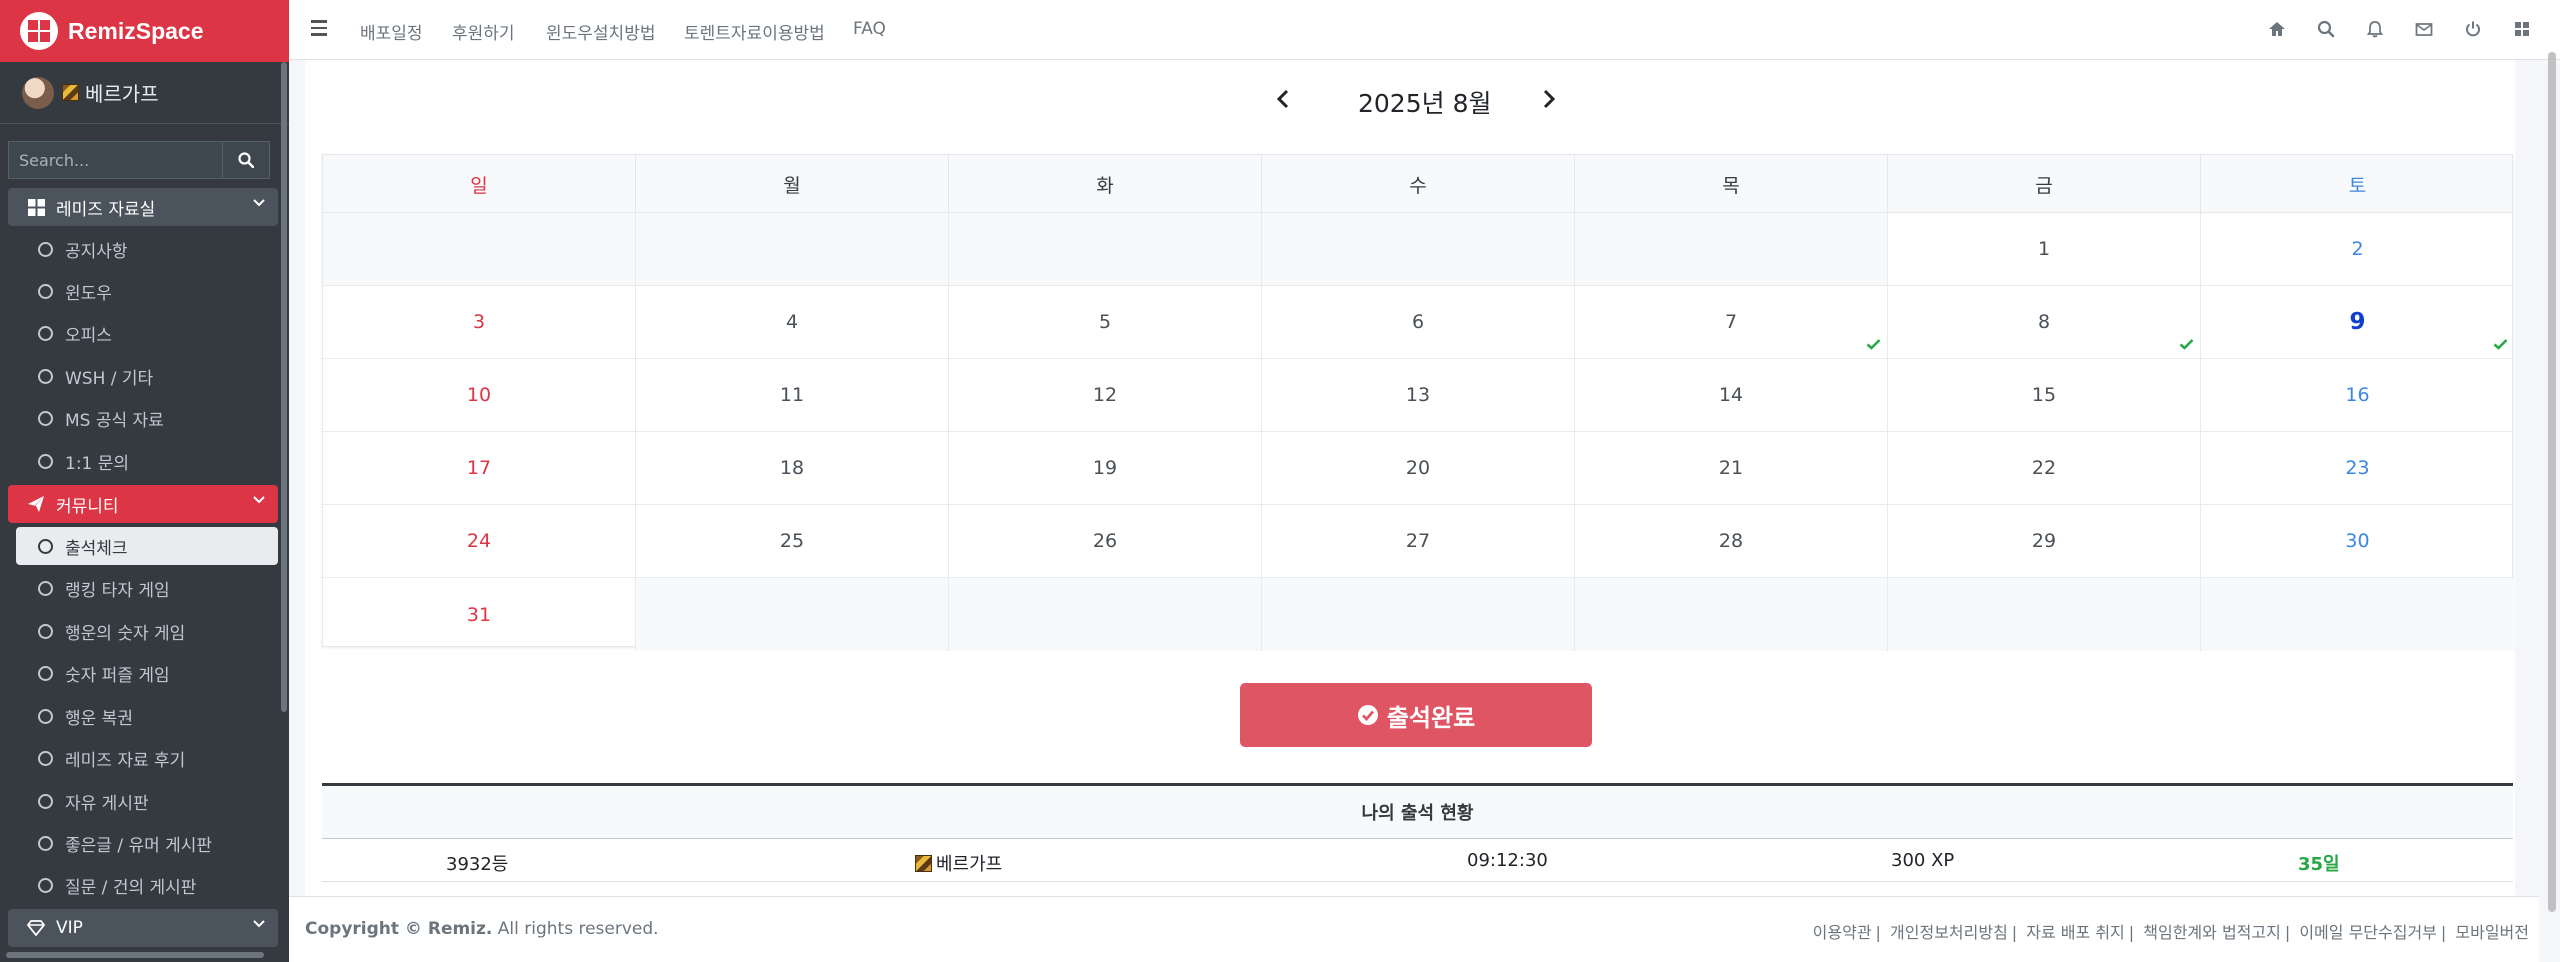 This screenshot has height=962, width=2560. What do you see at coordinates (115, 160) in the screenshot?
I see `sidebar-search-input` at bounding box center [115, 160].